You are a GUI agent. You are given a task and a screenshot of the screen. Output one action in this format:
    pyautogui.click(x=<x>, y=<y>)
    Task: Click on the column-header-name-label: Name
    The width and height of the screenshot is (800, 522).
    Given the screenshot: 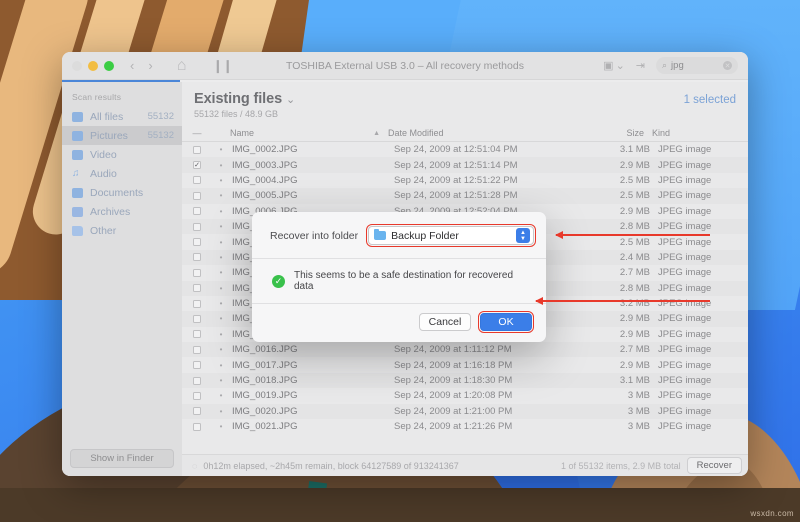 What is the action you would take?
    pyautogui.click(x=242, y=133)
    